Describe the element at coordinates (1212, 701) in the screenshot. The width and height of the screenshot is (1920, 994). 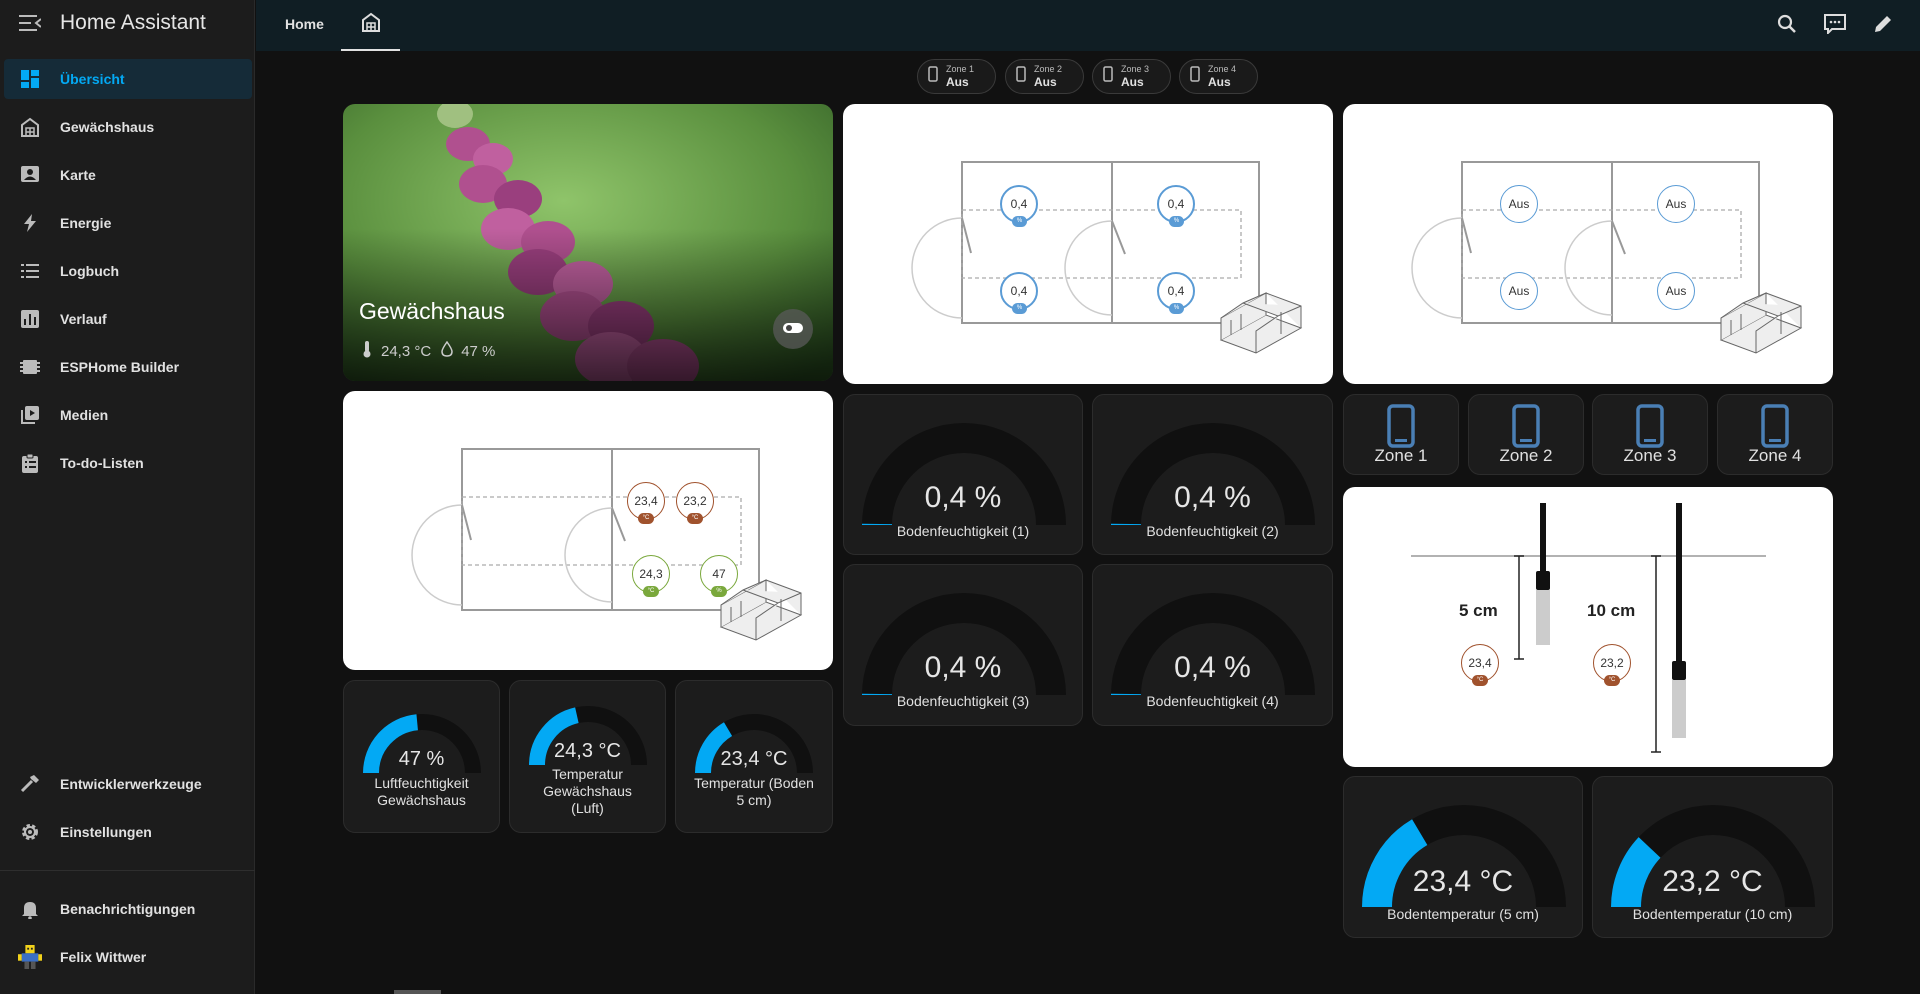
I see `gauge-label: Bodenfeuchtigkeit (4)` at that location.